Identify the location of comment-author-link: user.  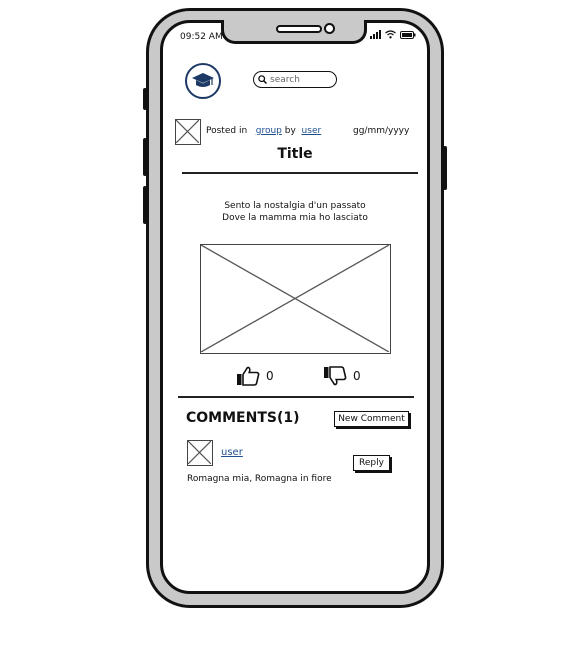
(232, 452).